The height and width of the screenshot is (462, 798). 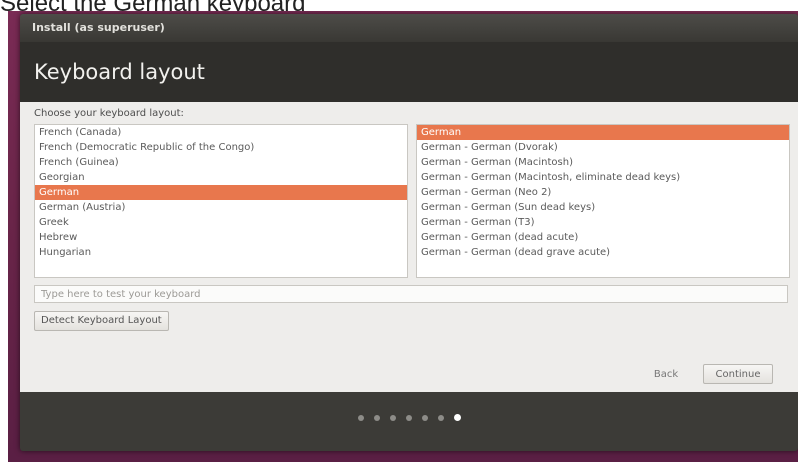 I want to click on layout-item: French (Guinea), so click(x=221, y=162).